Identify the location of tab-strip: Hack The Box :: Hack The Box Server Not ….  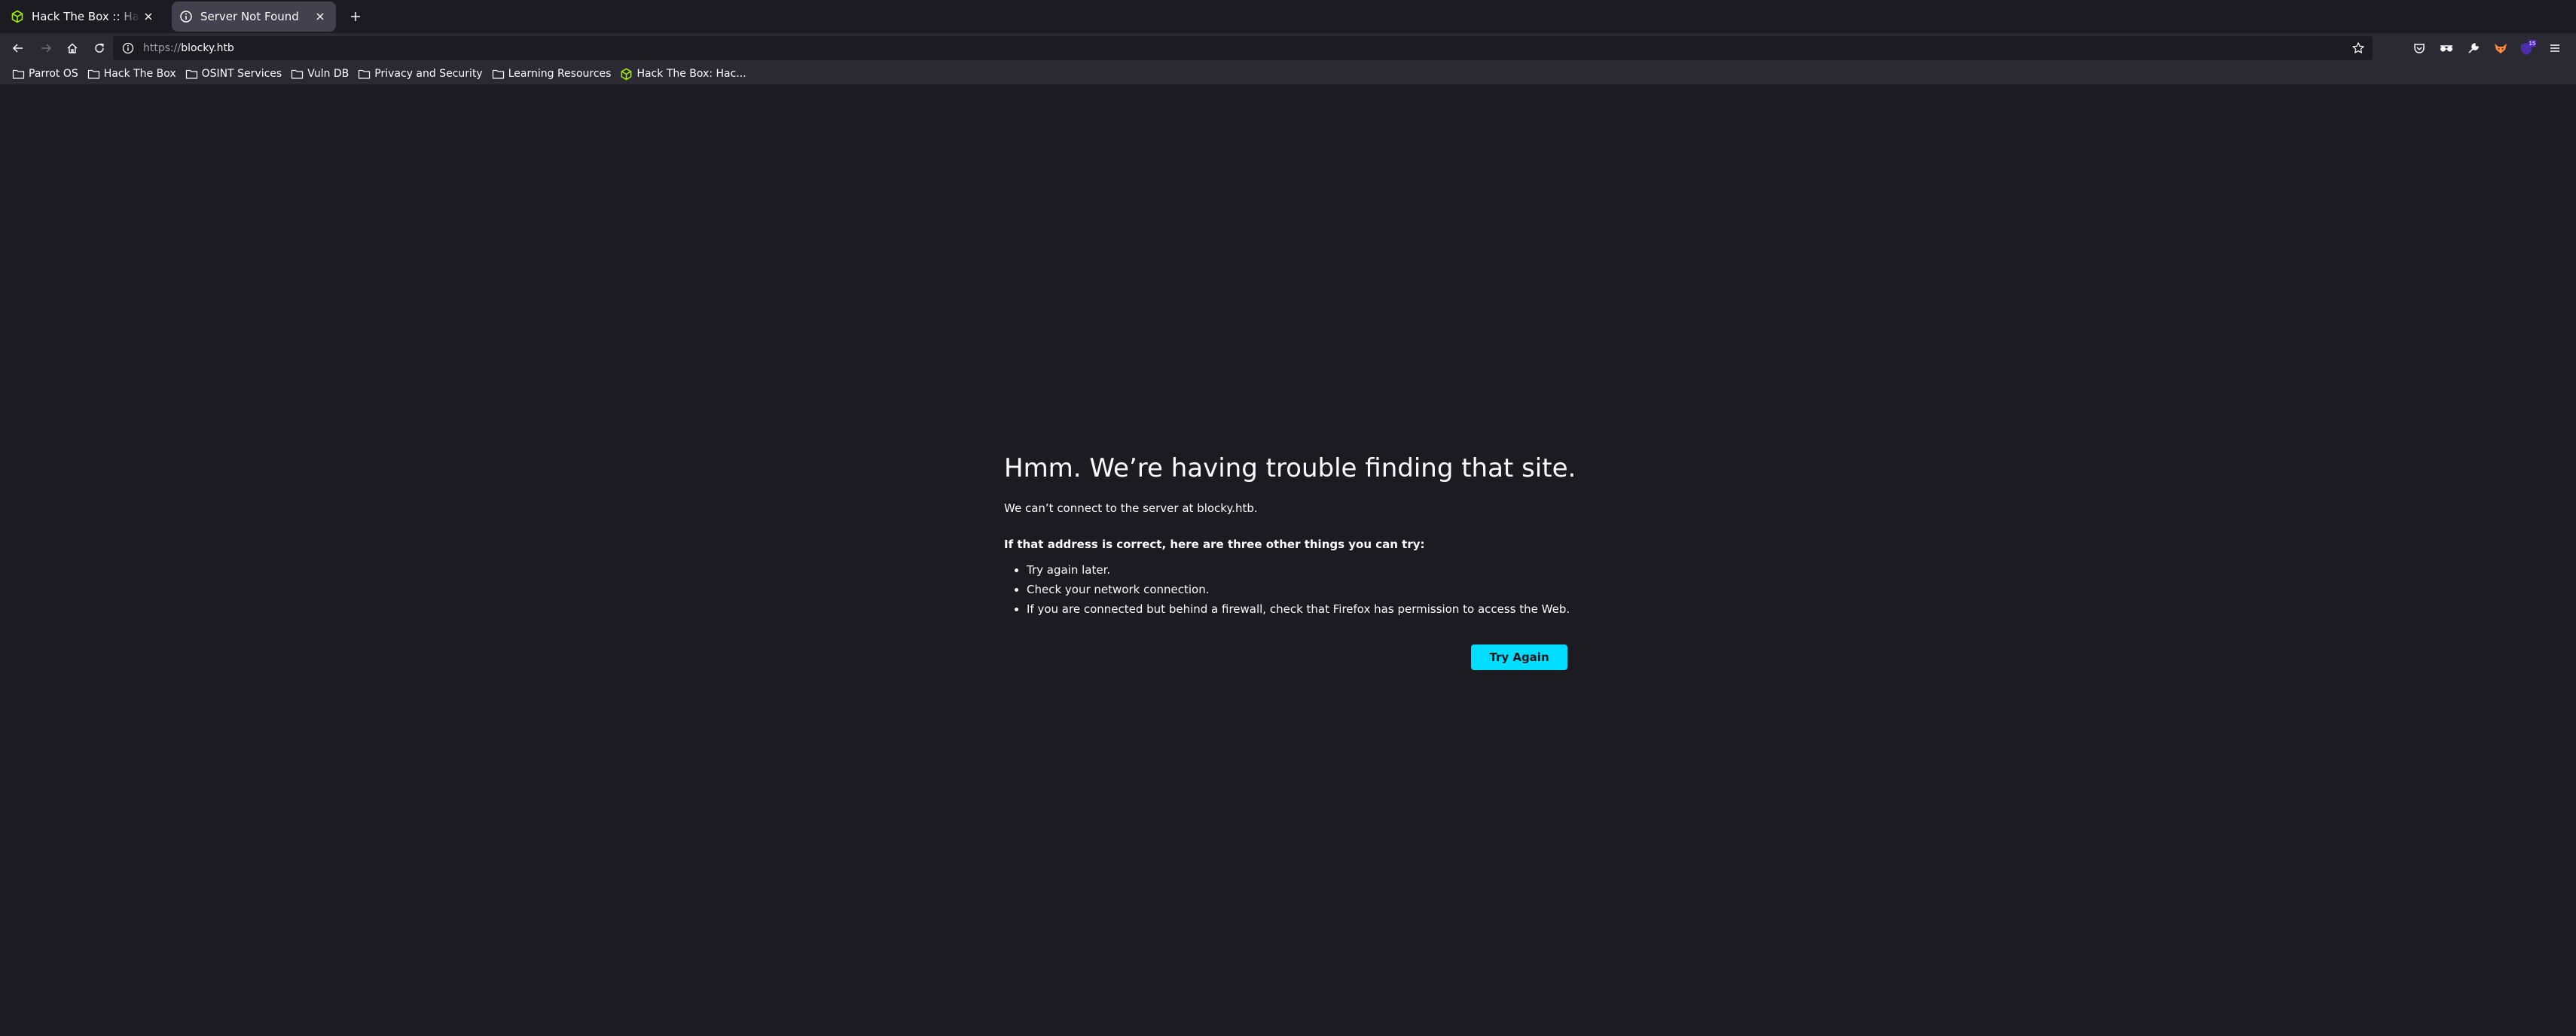
(1288, 16).